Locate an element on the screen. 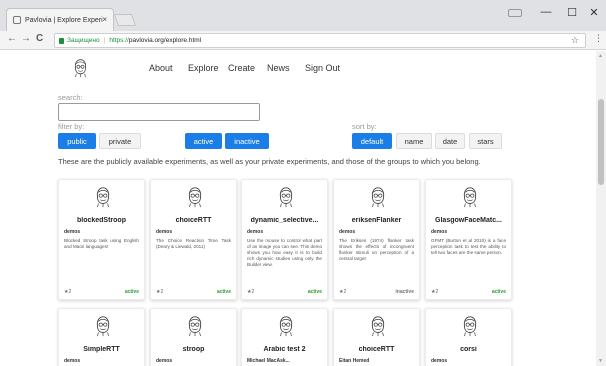  experiment-card: choiceRTT Eitan Hemed is located at coordinates (376, 337).